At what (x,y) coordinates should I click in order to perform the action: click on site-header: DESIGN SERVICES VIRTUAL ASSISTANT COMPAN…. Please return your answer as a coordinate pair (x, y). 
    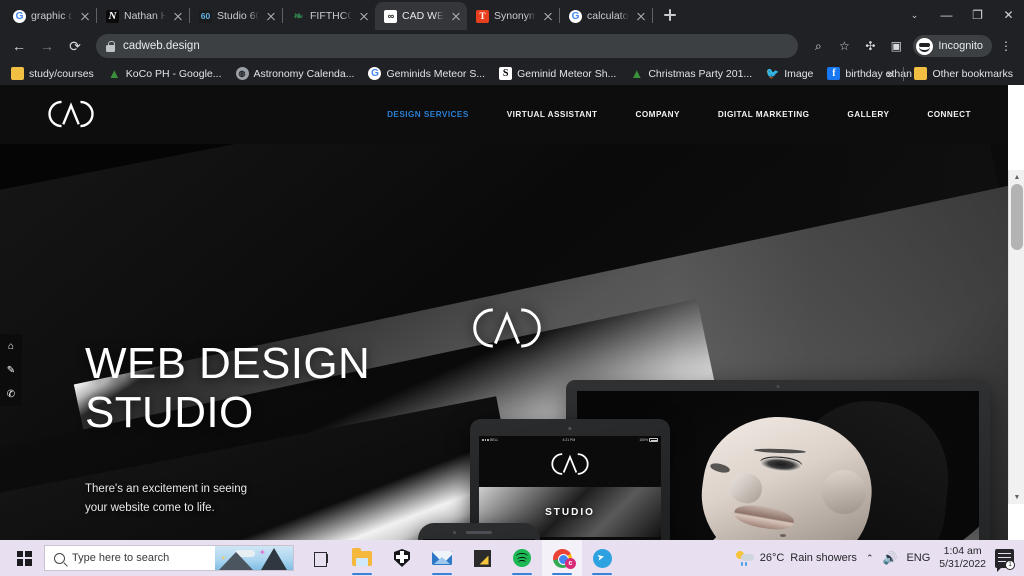
    Looking at the image, I should click on (504, 114).